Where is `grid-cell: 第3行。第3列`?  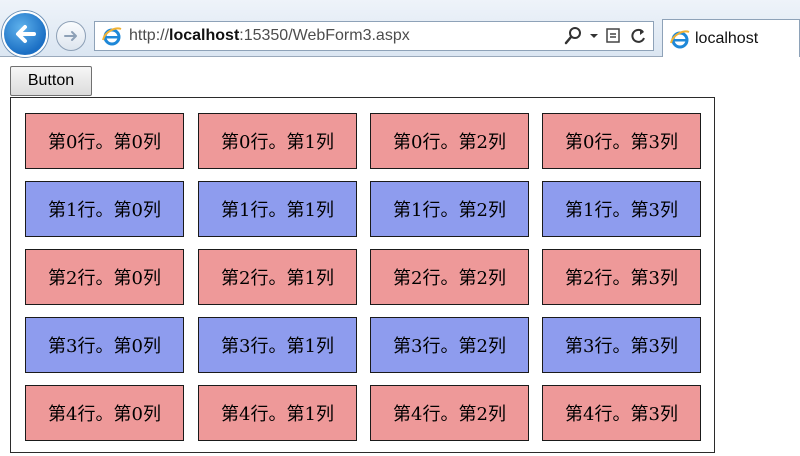 grid-cell: 第3行。第3列 is located at coordinates (621, 345).